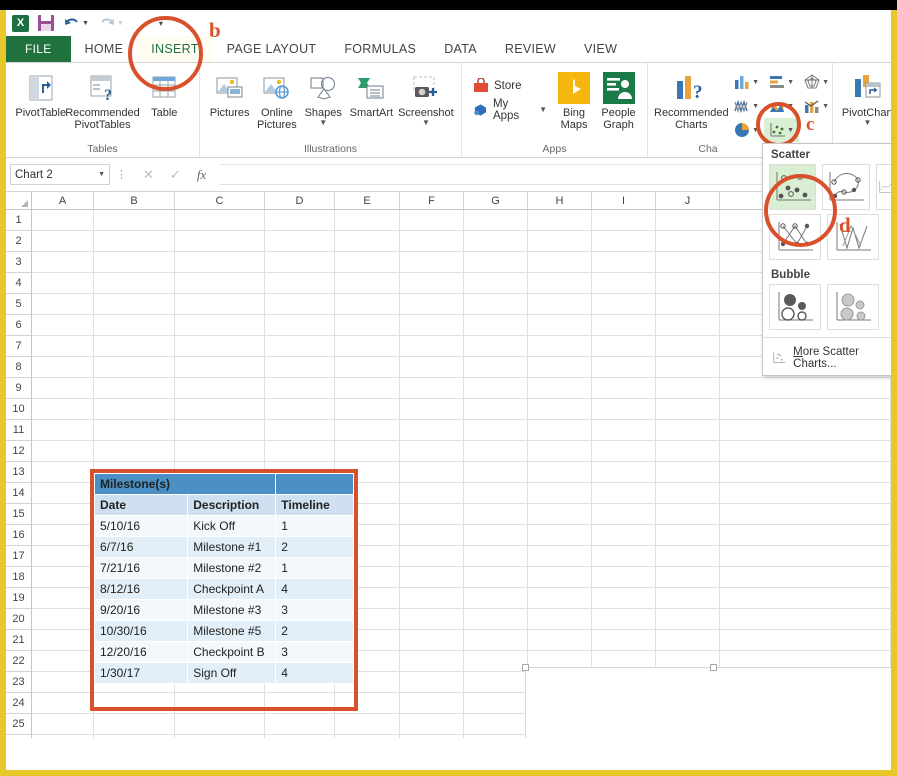 The height and width of the screenshot is (776, 897). I want to click on cell-G18, so click(496, 577).